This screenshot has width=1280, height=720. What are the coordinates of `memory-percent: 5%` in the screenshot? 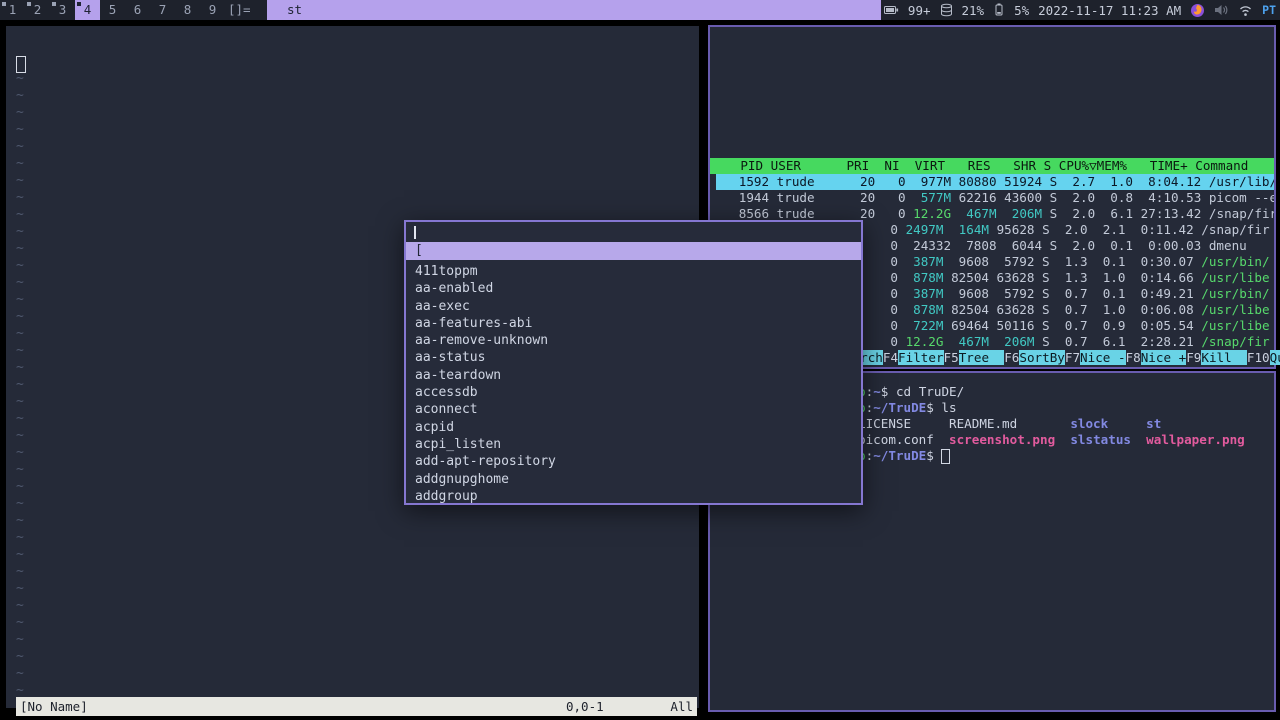 It's located at (1022, 10).